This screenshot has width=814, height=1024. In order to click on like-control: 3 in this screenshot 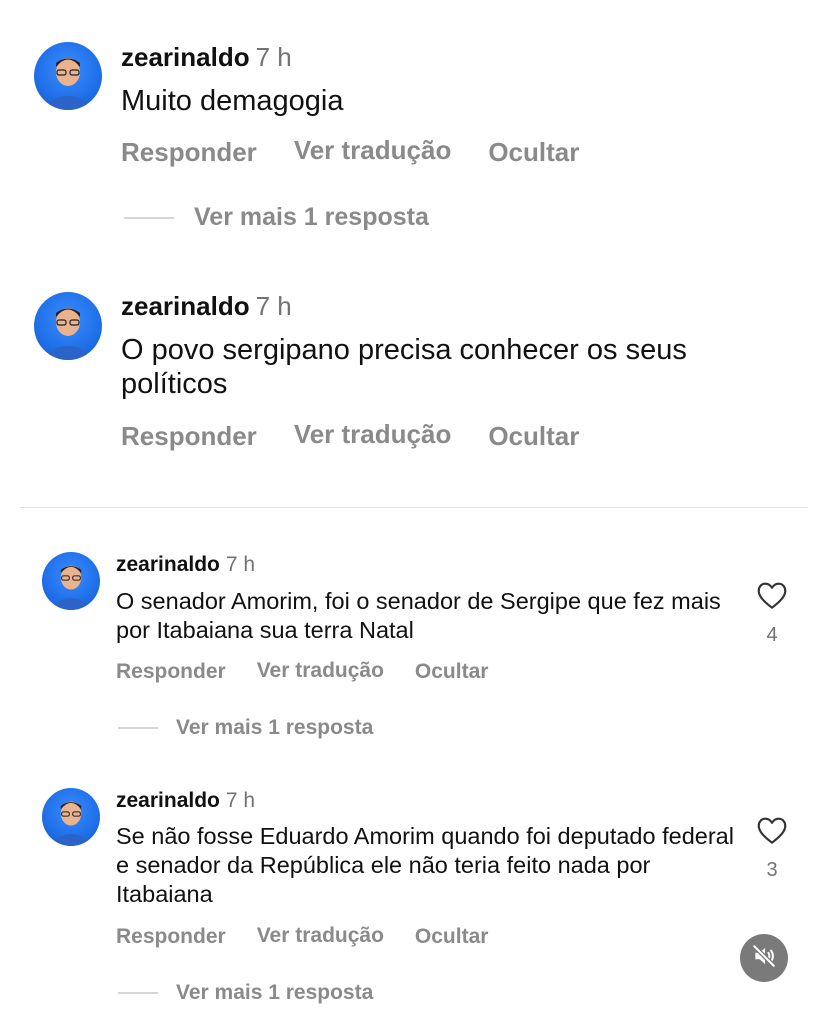, I will do `click(772, 848)`.